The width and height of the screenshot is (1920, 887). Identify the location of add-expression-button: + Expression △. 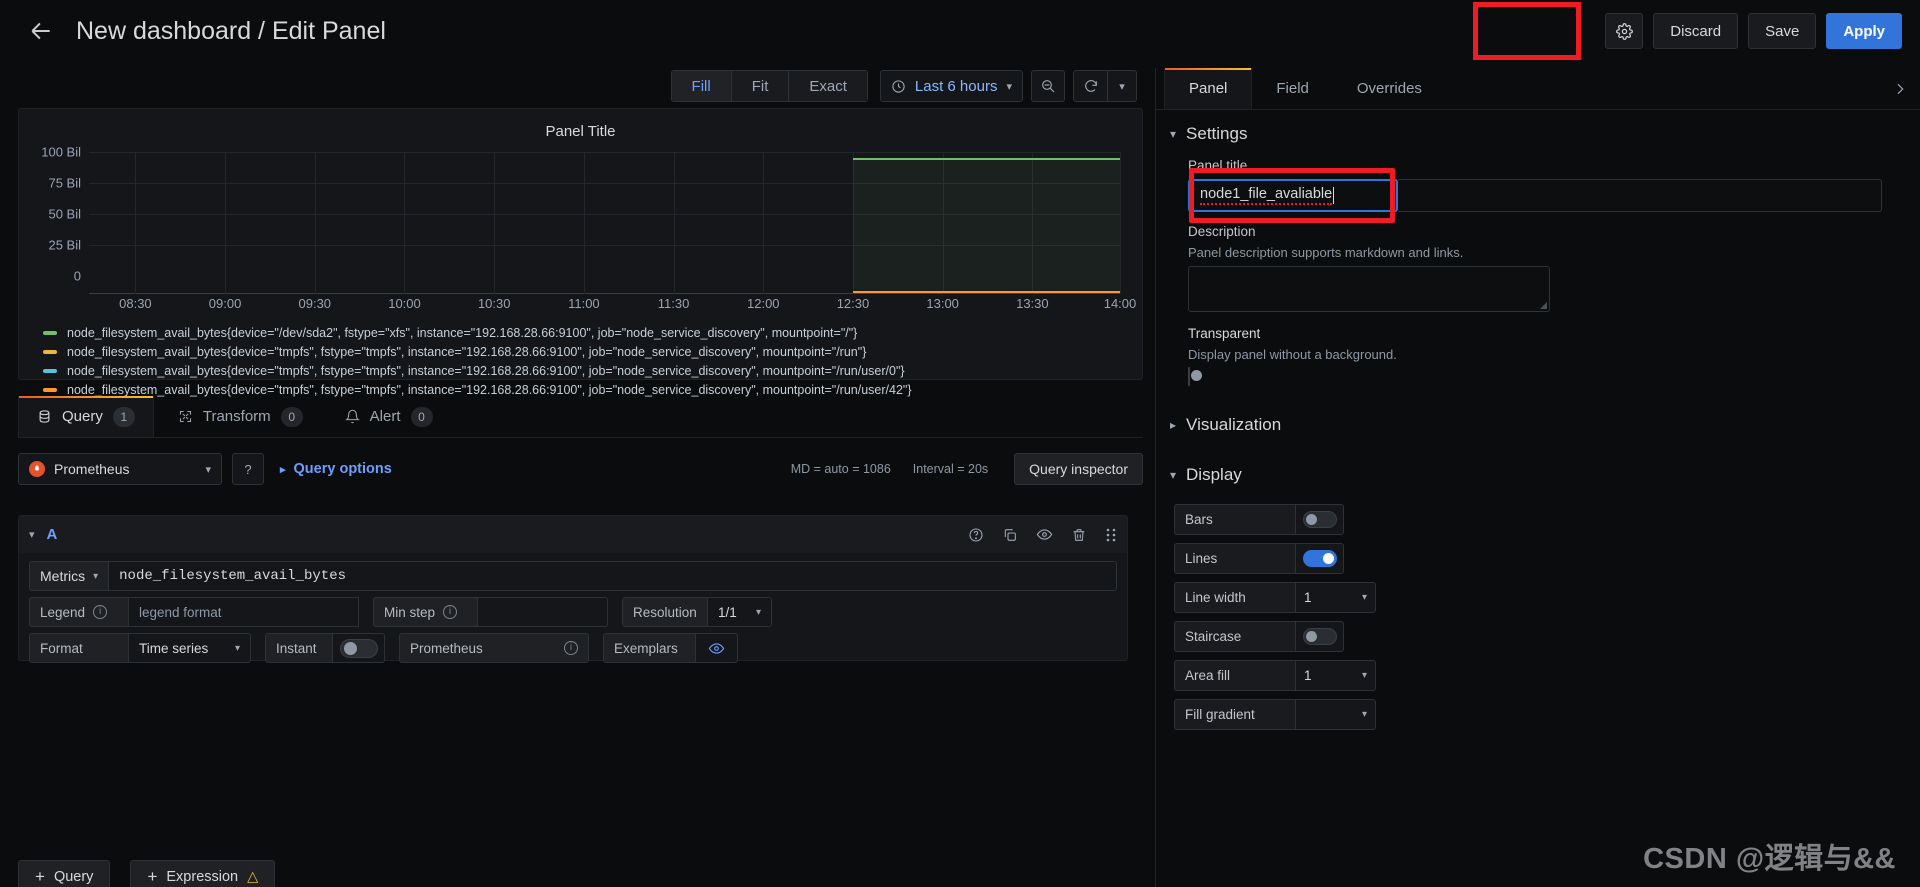
(203, 873).